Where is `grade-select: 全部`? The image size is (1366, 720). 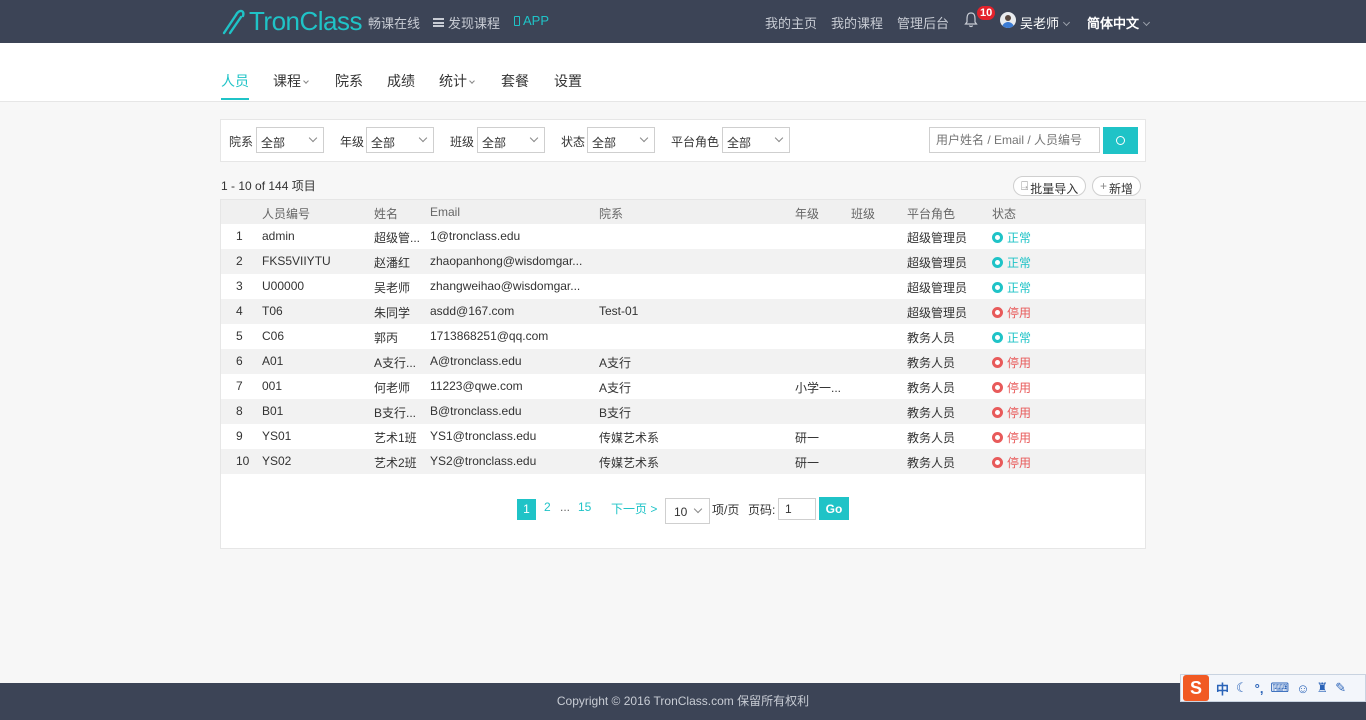 grade-select: 全部 is located at coordinates (400, 140).